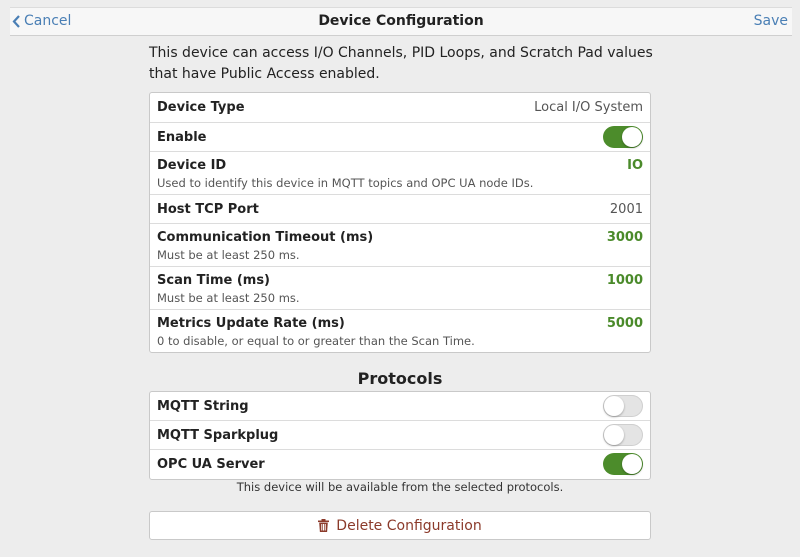  I want to click on cancel-label: Cancel, so click(48, 21).